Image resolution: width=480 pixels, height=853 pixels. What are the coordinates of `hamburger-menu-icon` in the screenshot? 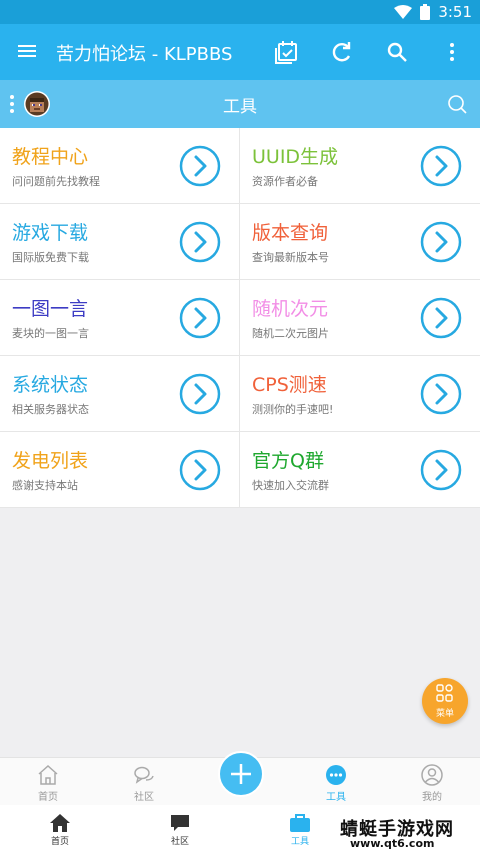 It's located at (27, 53).